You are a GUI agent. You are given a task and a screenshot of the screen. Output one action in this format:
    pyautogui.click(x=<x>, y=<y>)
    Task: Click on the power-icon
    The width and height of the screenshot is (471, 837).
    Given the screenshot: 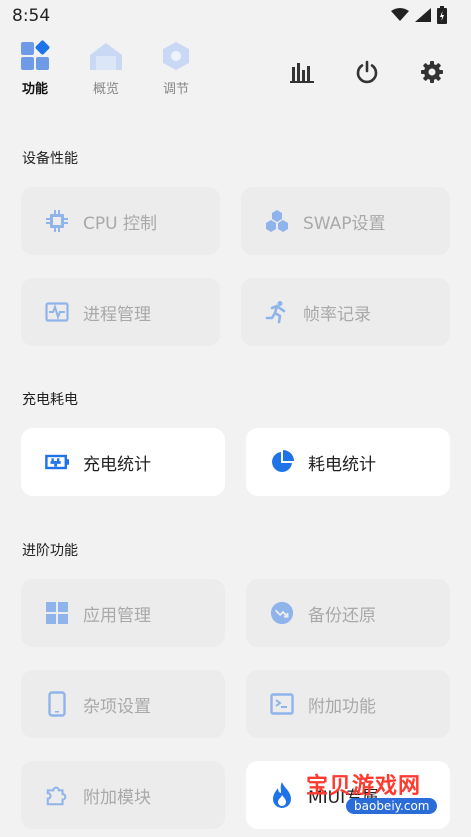 What is the action you would take?
    pyautogui.click(x=367, y=72)
    